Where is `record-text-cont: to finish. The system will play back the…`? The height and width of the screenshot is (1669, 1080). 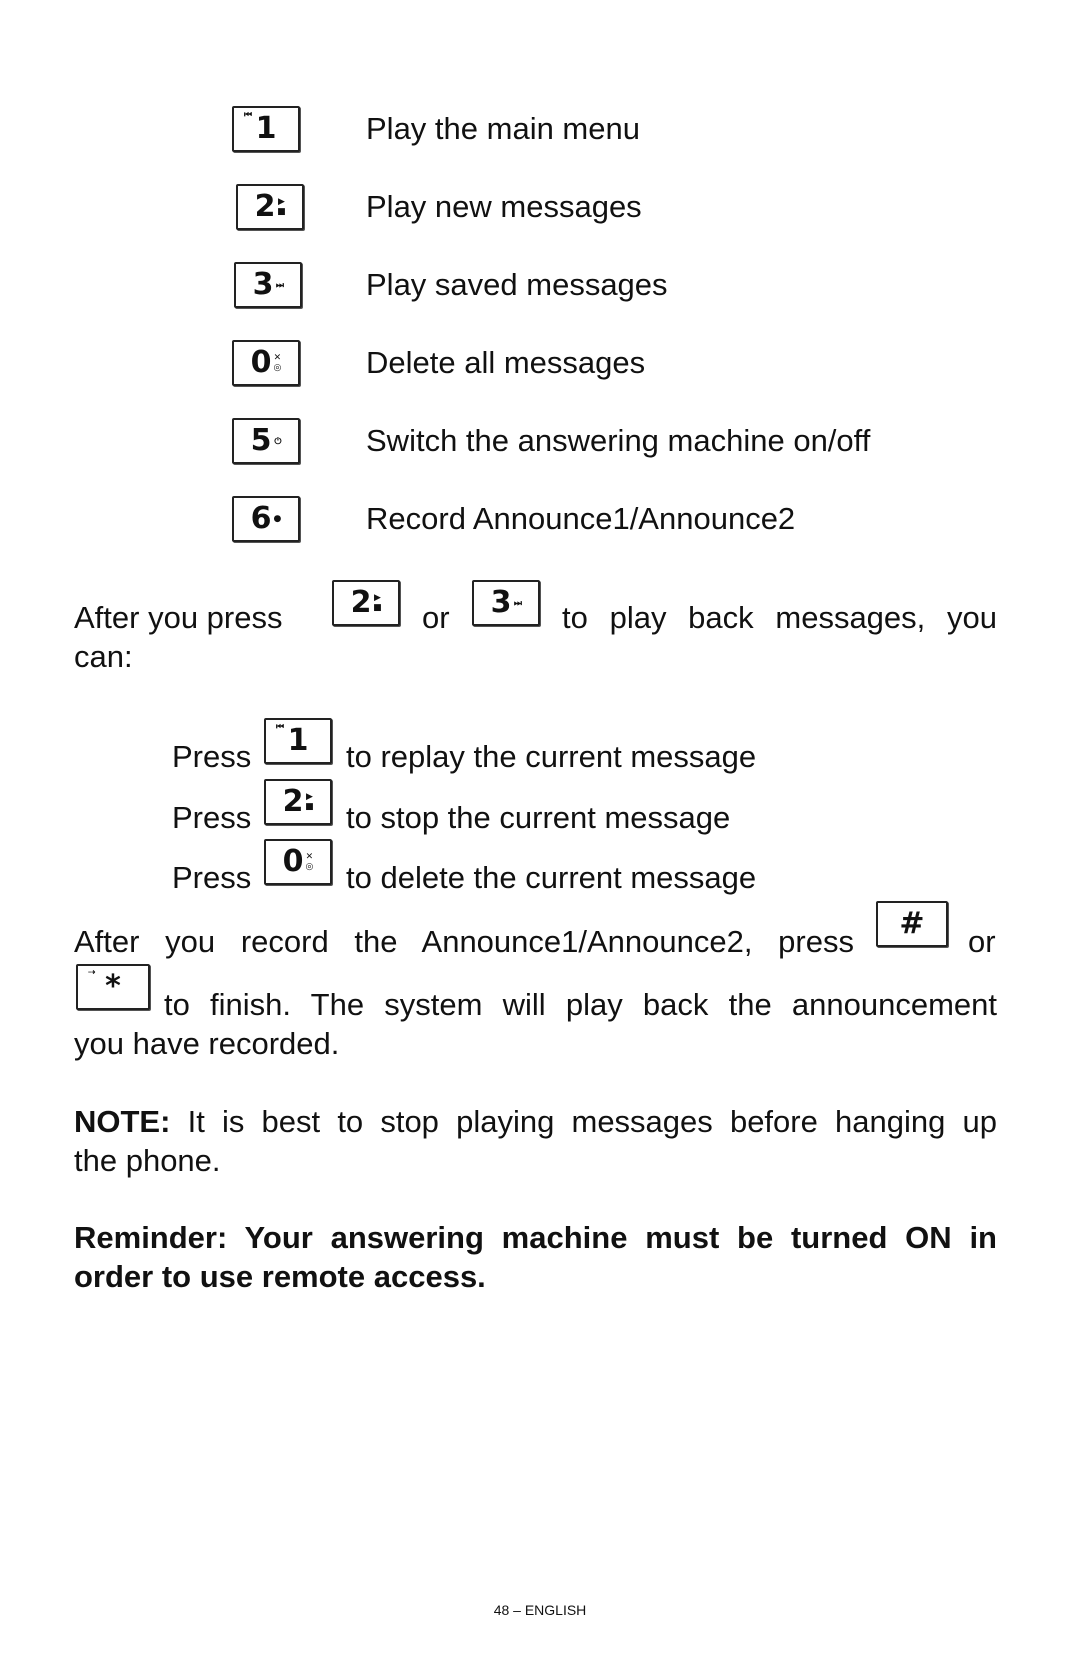
record-text-cont: to finish. The system will play back the… is located at coordinates (580, 1004).